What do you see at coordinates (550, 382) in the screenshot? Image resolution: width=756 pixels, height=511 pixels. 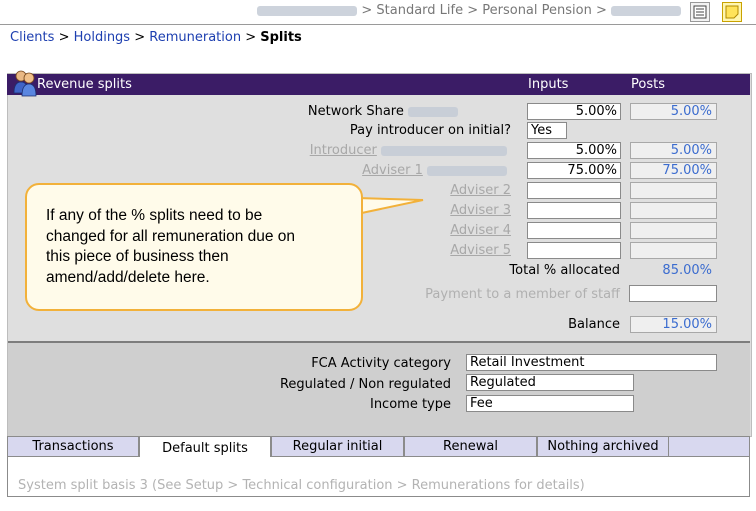 I see `regulated-field: Regulated` at bounding box center [550, 382].